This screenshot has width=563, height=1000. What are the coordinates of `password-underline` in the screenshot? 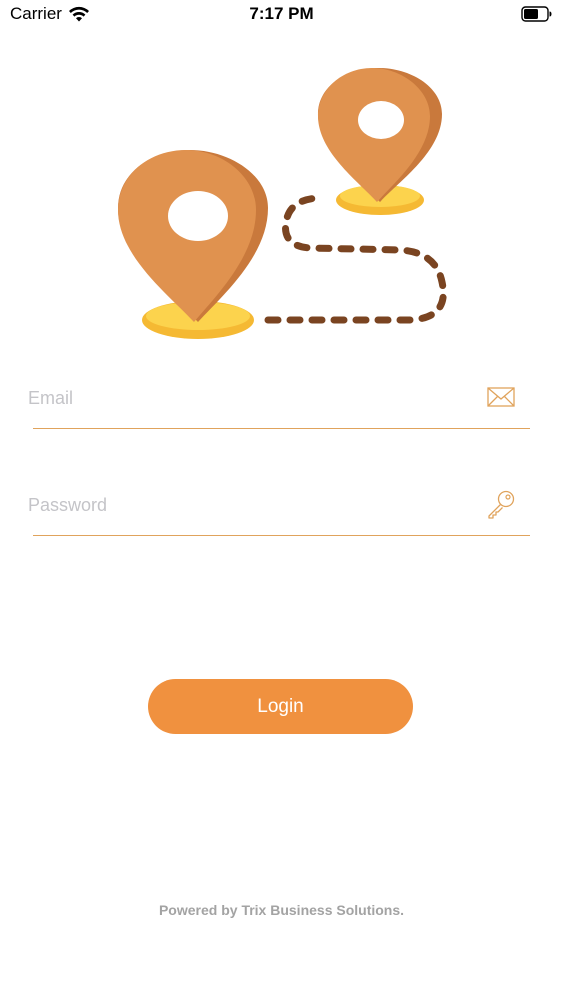 It's located at (281, 535).